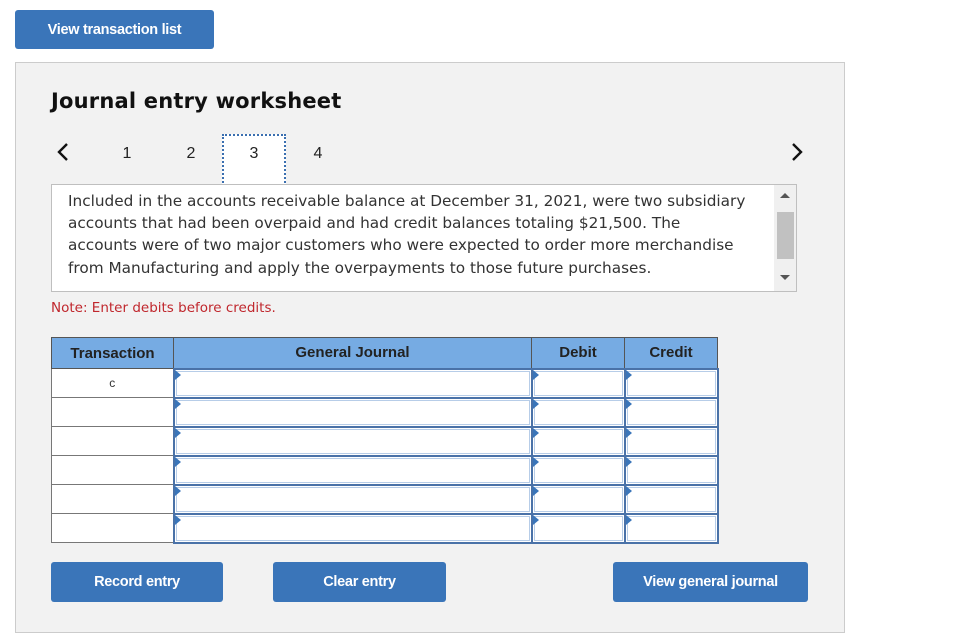 The width and height of the screenshot is (961, 640). I want to click on tab-label: 3, so click(254, 153).